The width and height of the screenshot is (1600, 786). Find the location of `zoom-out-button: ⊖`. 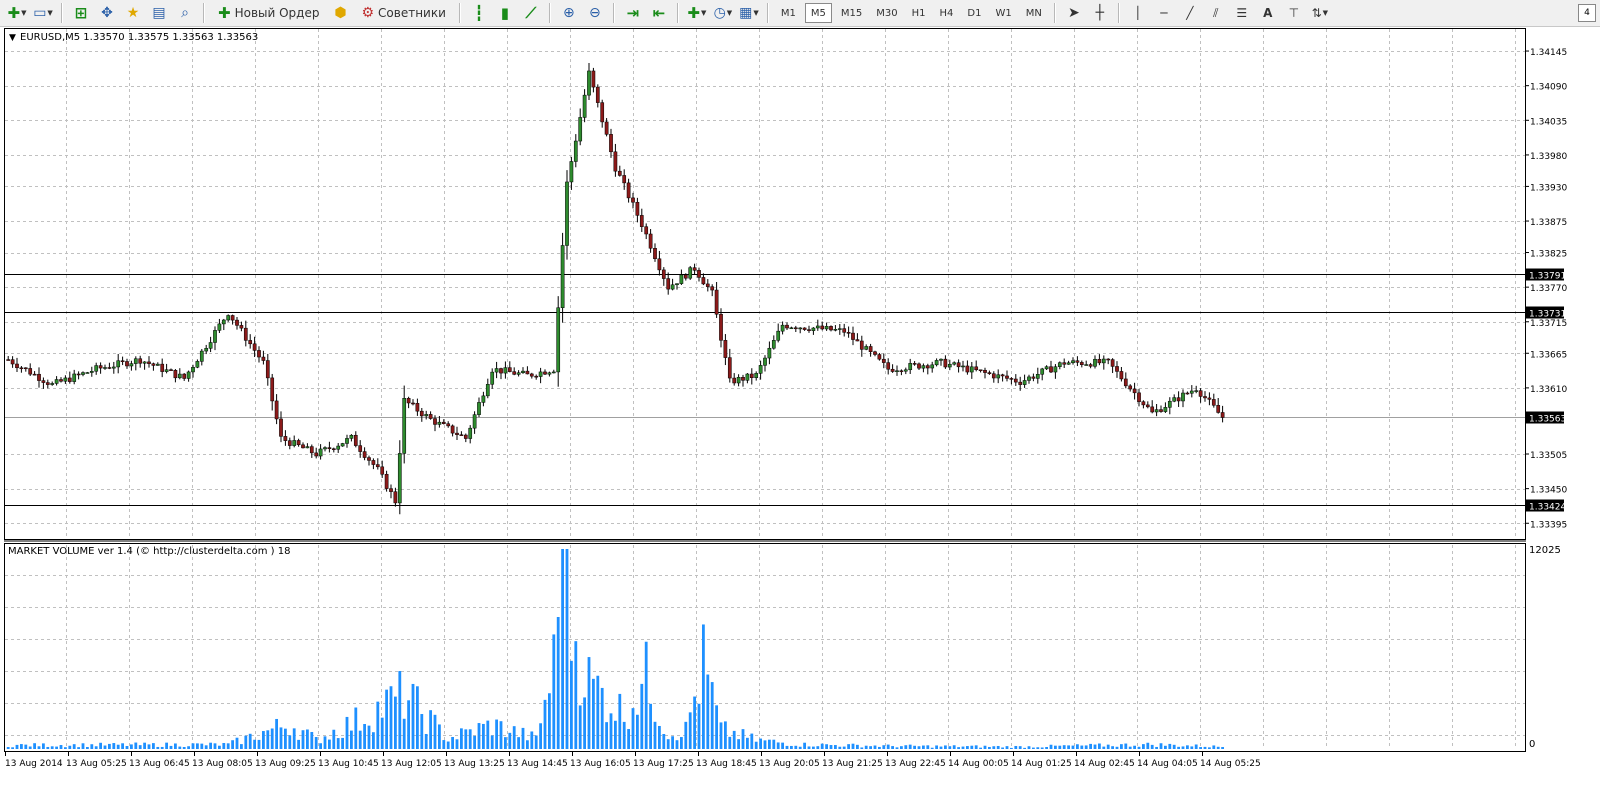

zoom-out-button: ⊖ is located at coordinates (595, 13).